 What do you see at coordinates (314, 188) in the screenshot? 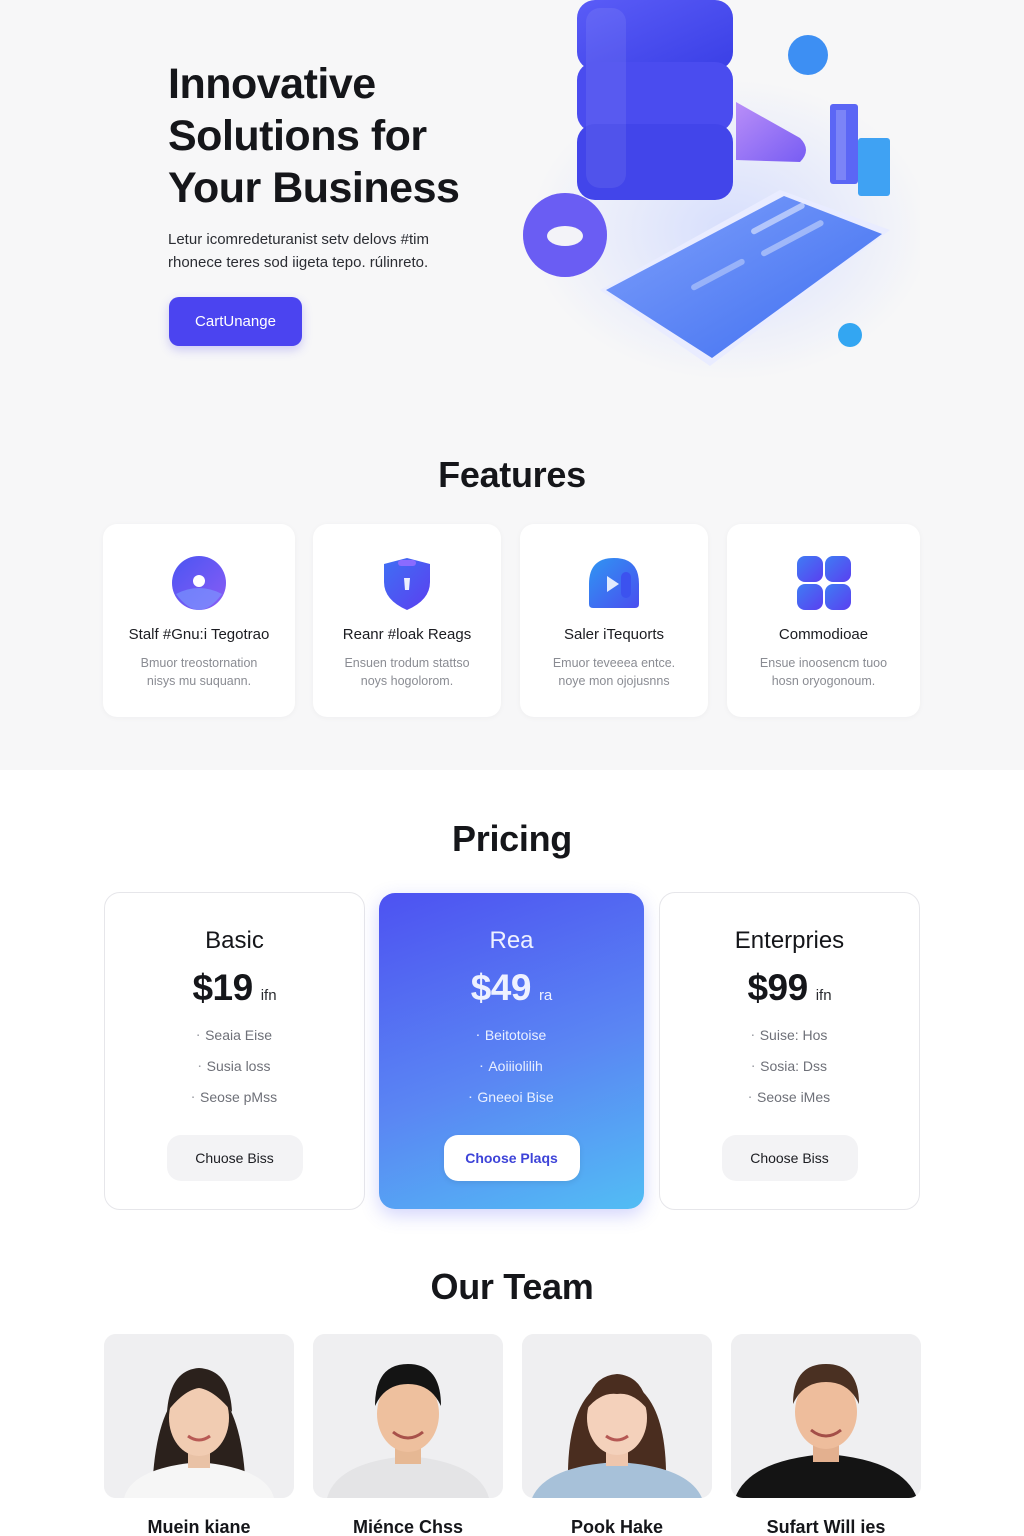
I see `hero-title-line: Your Business` at bounding box center [314, 188].